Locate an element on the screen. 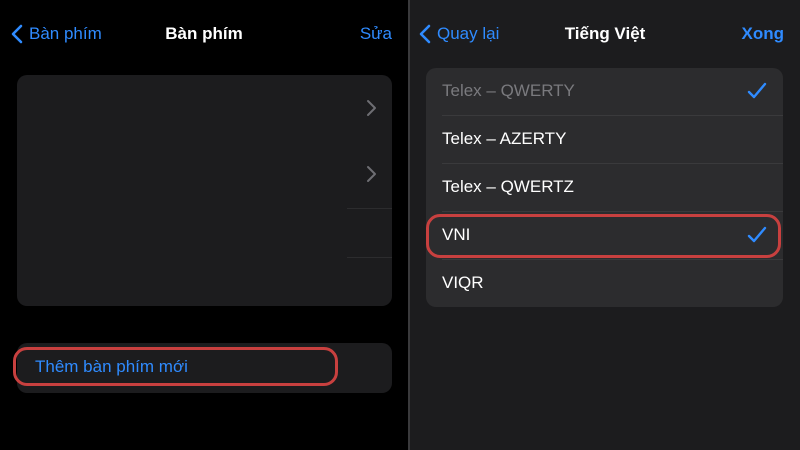 This screenshot has width=800, height=450. layout-label: Telex – QWERTZ is located at coordinates (508, 186).